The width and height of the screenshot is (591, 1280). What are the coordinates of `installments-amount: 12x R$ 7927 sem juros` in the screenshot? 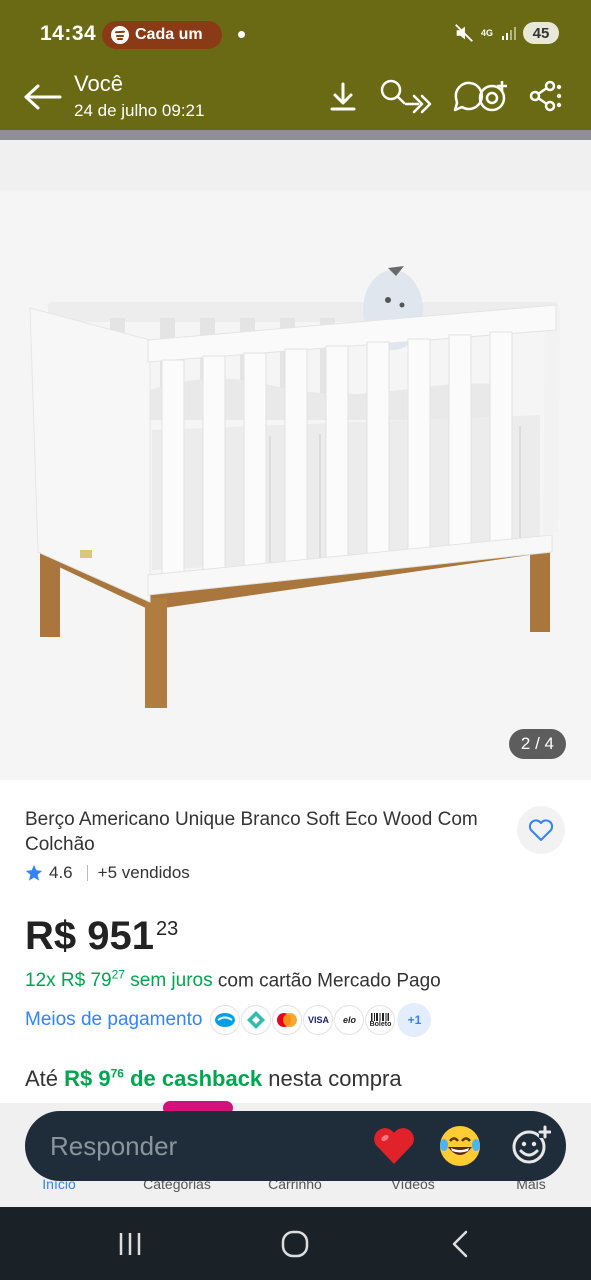 It's located at (119, 980).